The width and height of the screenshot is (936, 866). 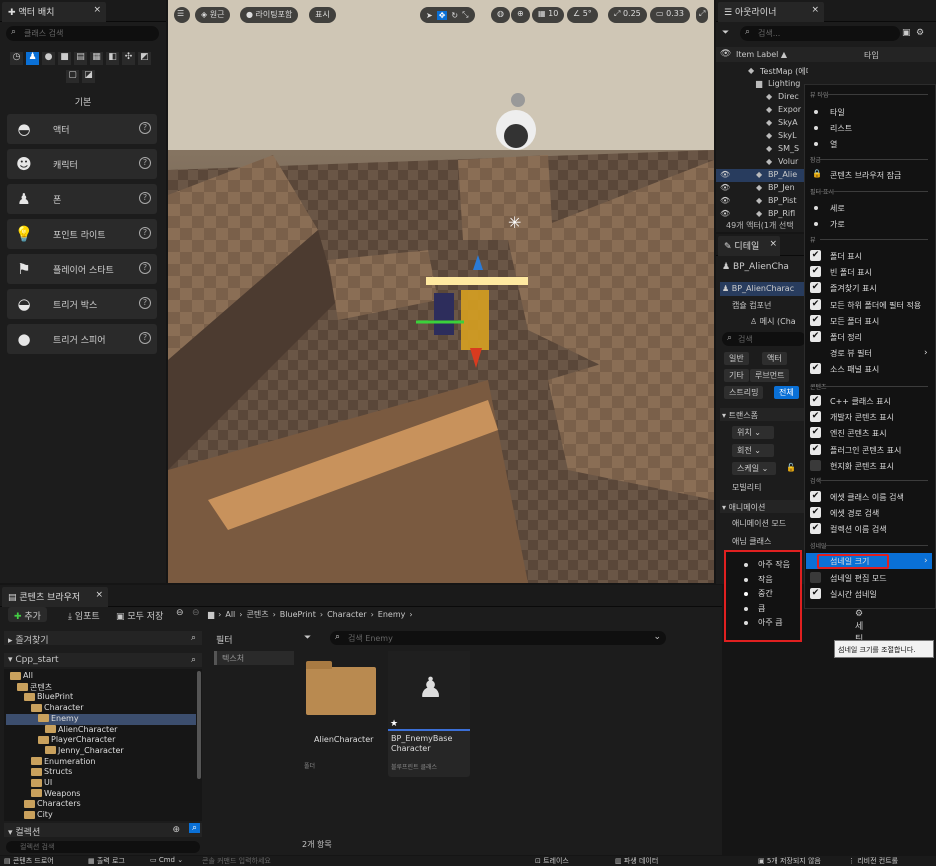 I want to click on output-log-button: ▦ 출력 로그, so click(x=106, y=861).